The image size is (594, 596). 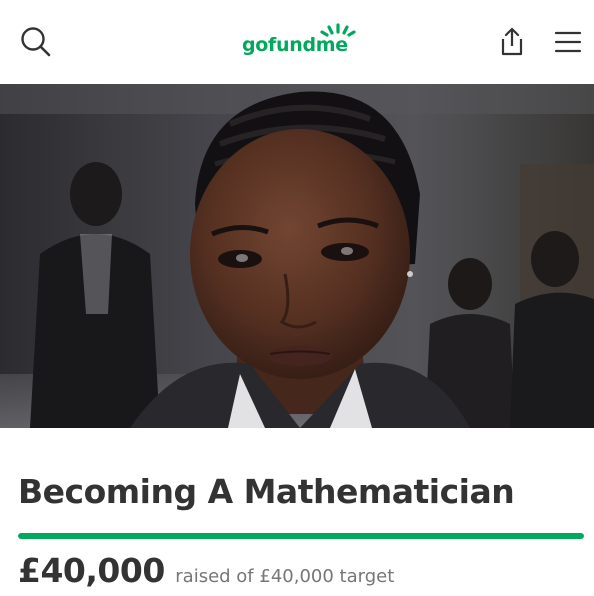 I want to click on raised-summary: £40,000 raised of £40,000 target, so click(x=206, y=570).